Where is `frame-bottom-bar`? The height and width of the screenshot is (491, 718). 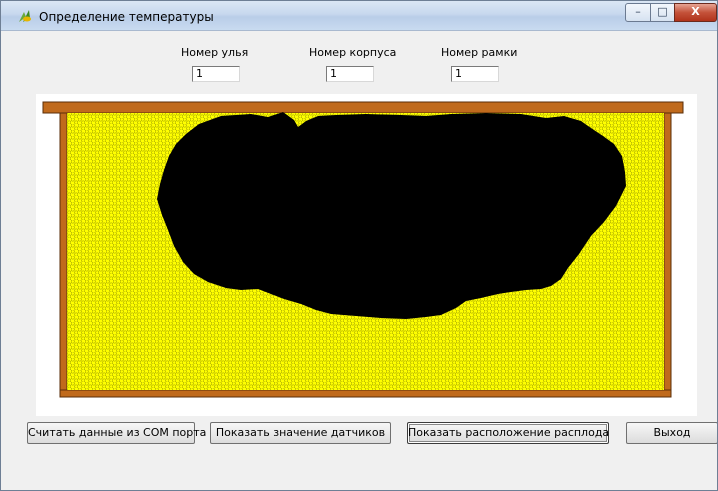
frame-bottom-bar is located at coordinates (365, 393).